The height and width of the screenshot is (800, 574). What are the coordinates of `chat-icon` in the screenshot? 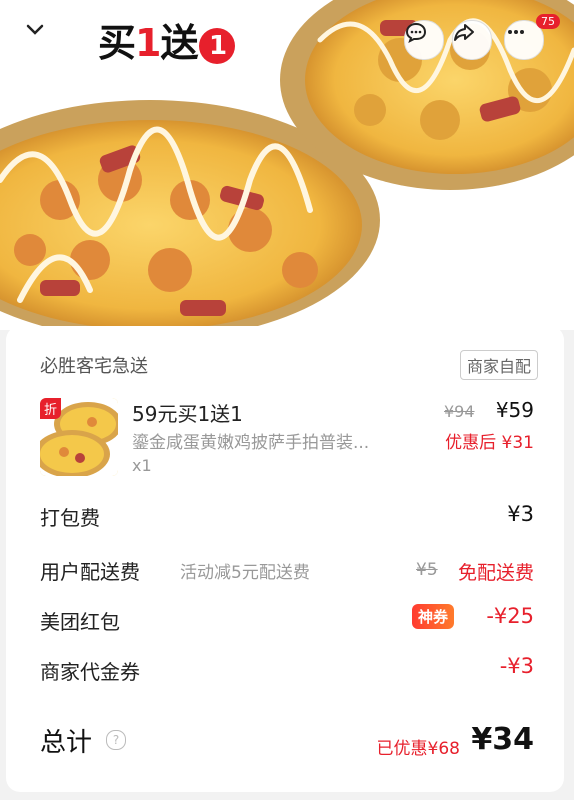 It's located at (416, 32).